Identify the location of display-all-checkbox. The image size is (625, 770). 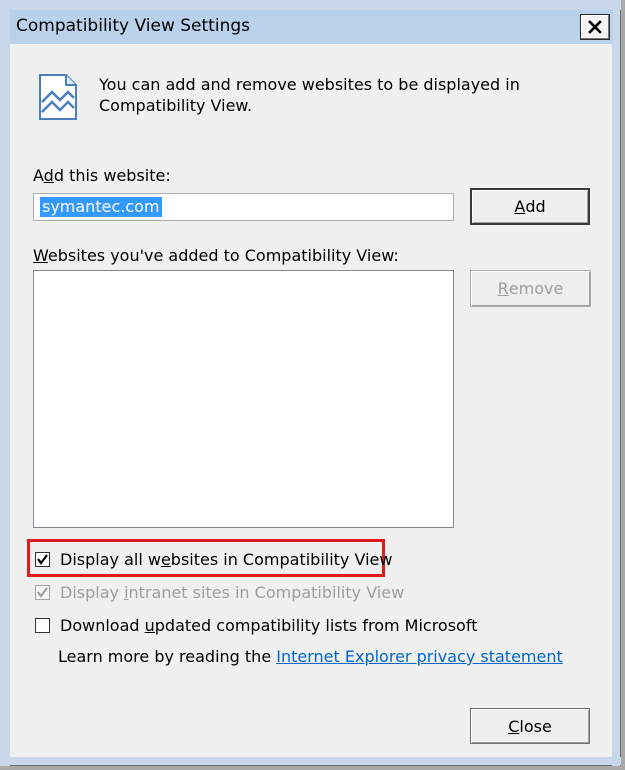
(42, 559).